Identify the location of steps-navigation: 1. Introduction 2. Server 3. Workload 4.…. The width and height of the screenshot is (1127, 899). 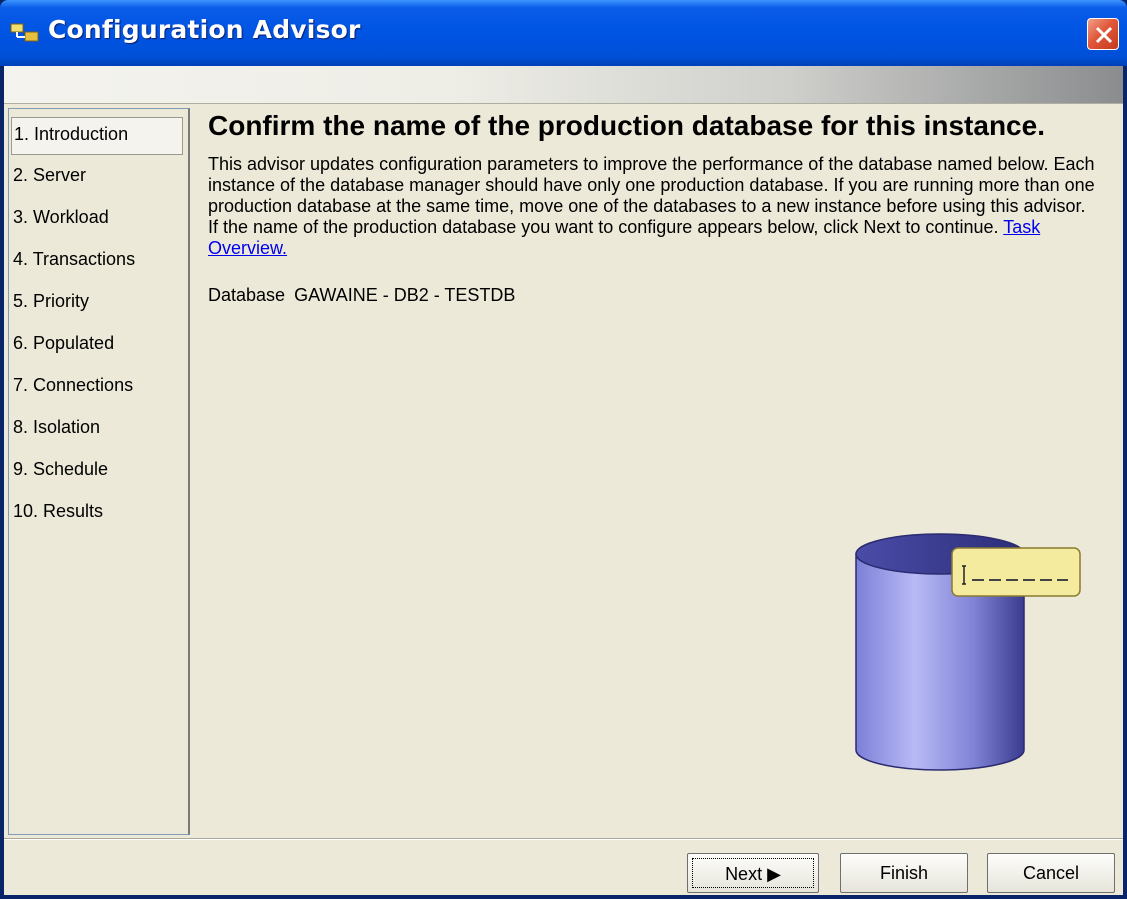
(99, 471).